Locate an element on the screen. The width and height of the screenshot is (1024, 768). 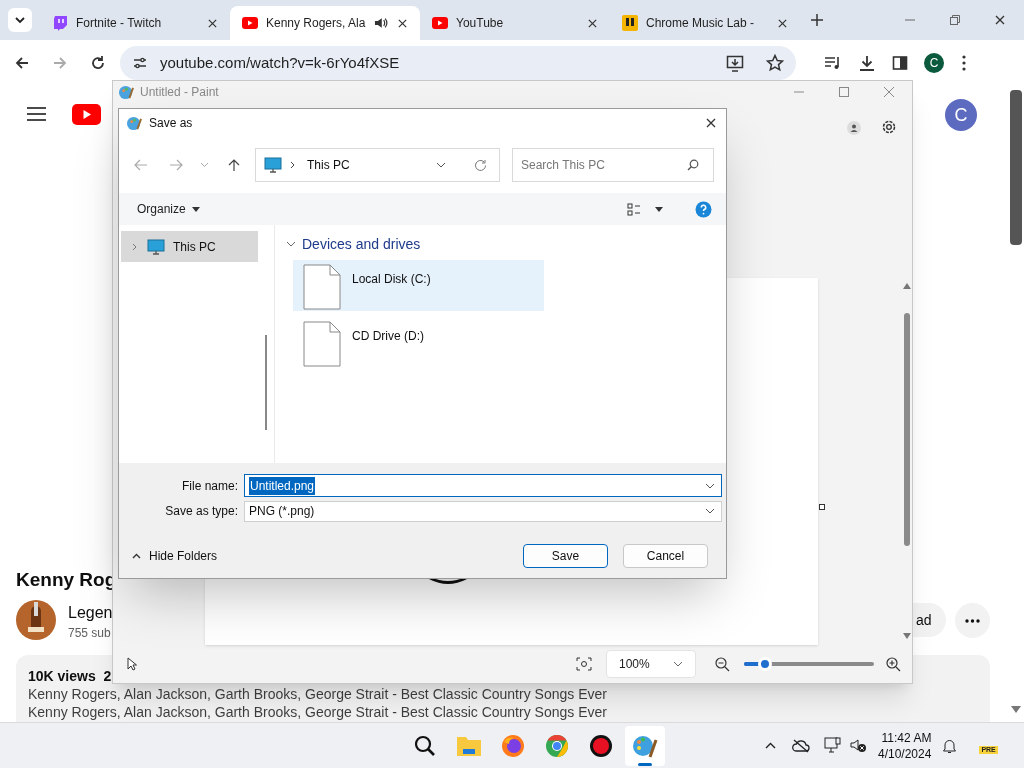
organize-button: Organize is located at coordinates (168, 209).